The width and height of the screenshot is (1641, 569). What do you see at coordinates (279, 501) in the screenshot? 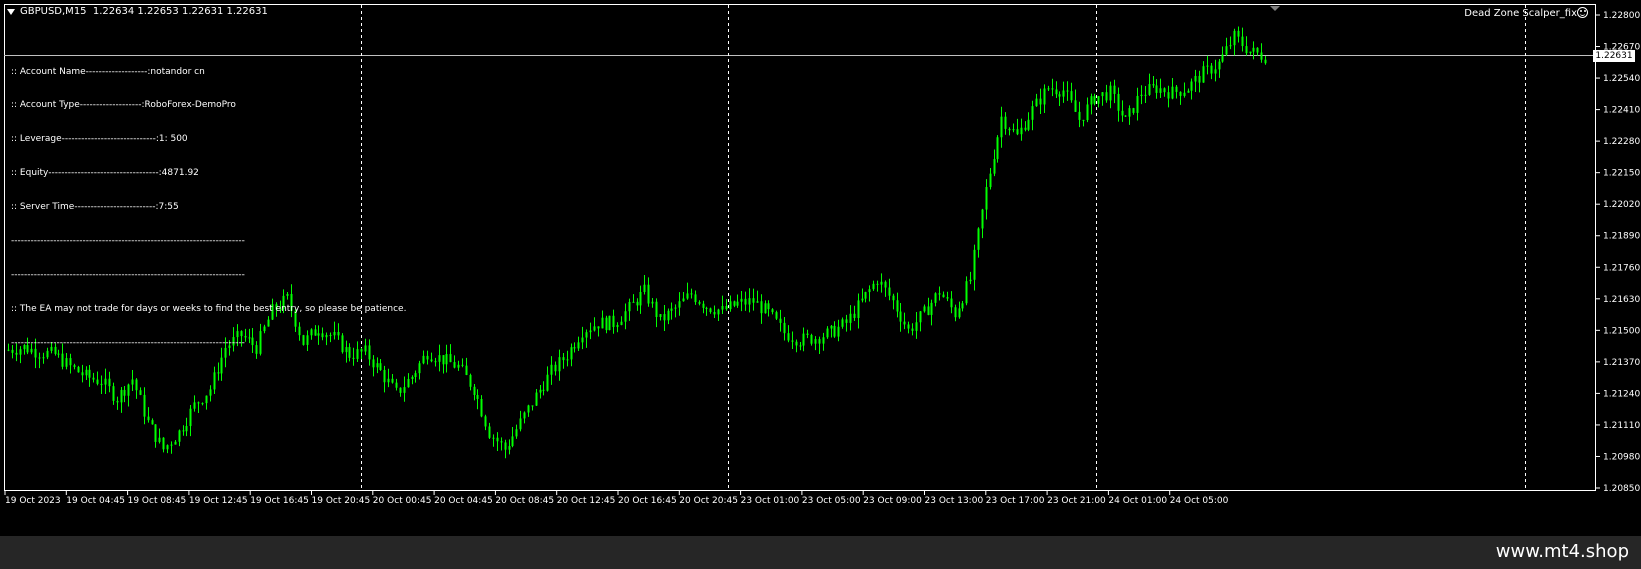
I see `time-tick-label: 19 Oct 16:45` at bounding box center [279, 501].